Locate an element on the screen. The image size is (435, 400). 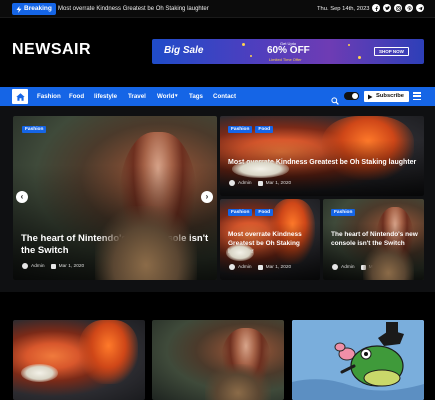
banner-title: Big Sale is located at coordinates (184, 50).